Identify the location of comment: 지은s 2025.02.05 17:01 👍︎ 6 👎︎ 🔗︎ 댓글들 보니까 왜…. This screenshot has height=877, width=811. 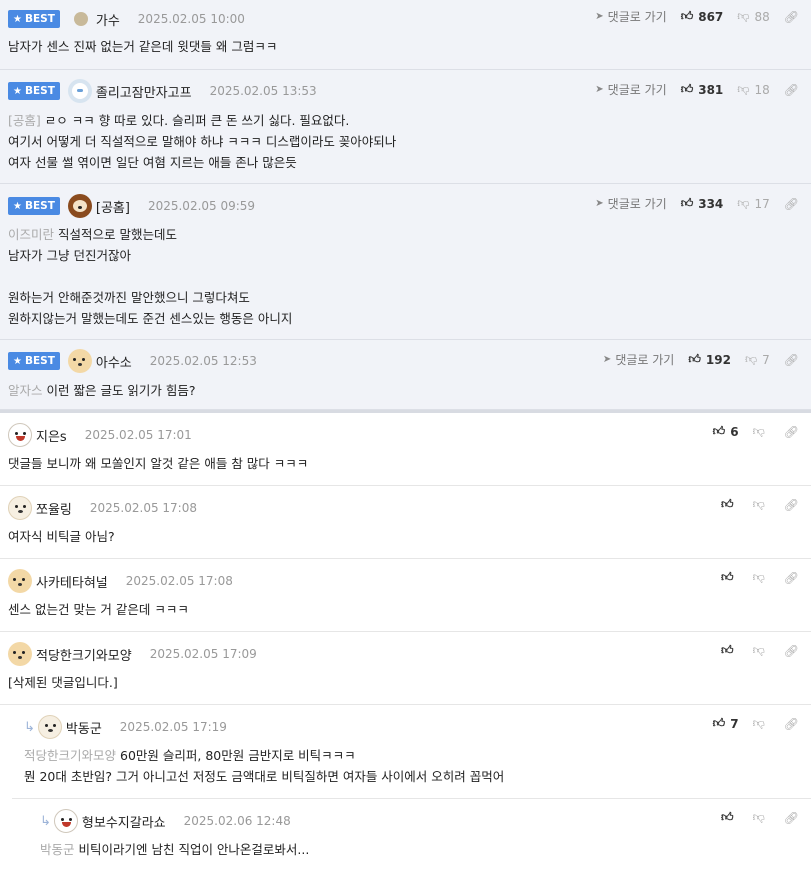
(405, 449).